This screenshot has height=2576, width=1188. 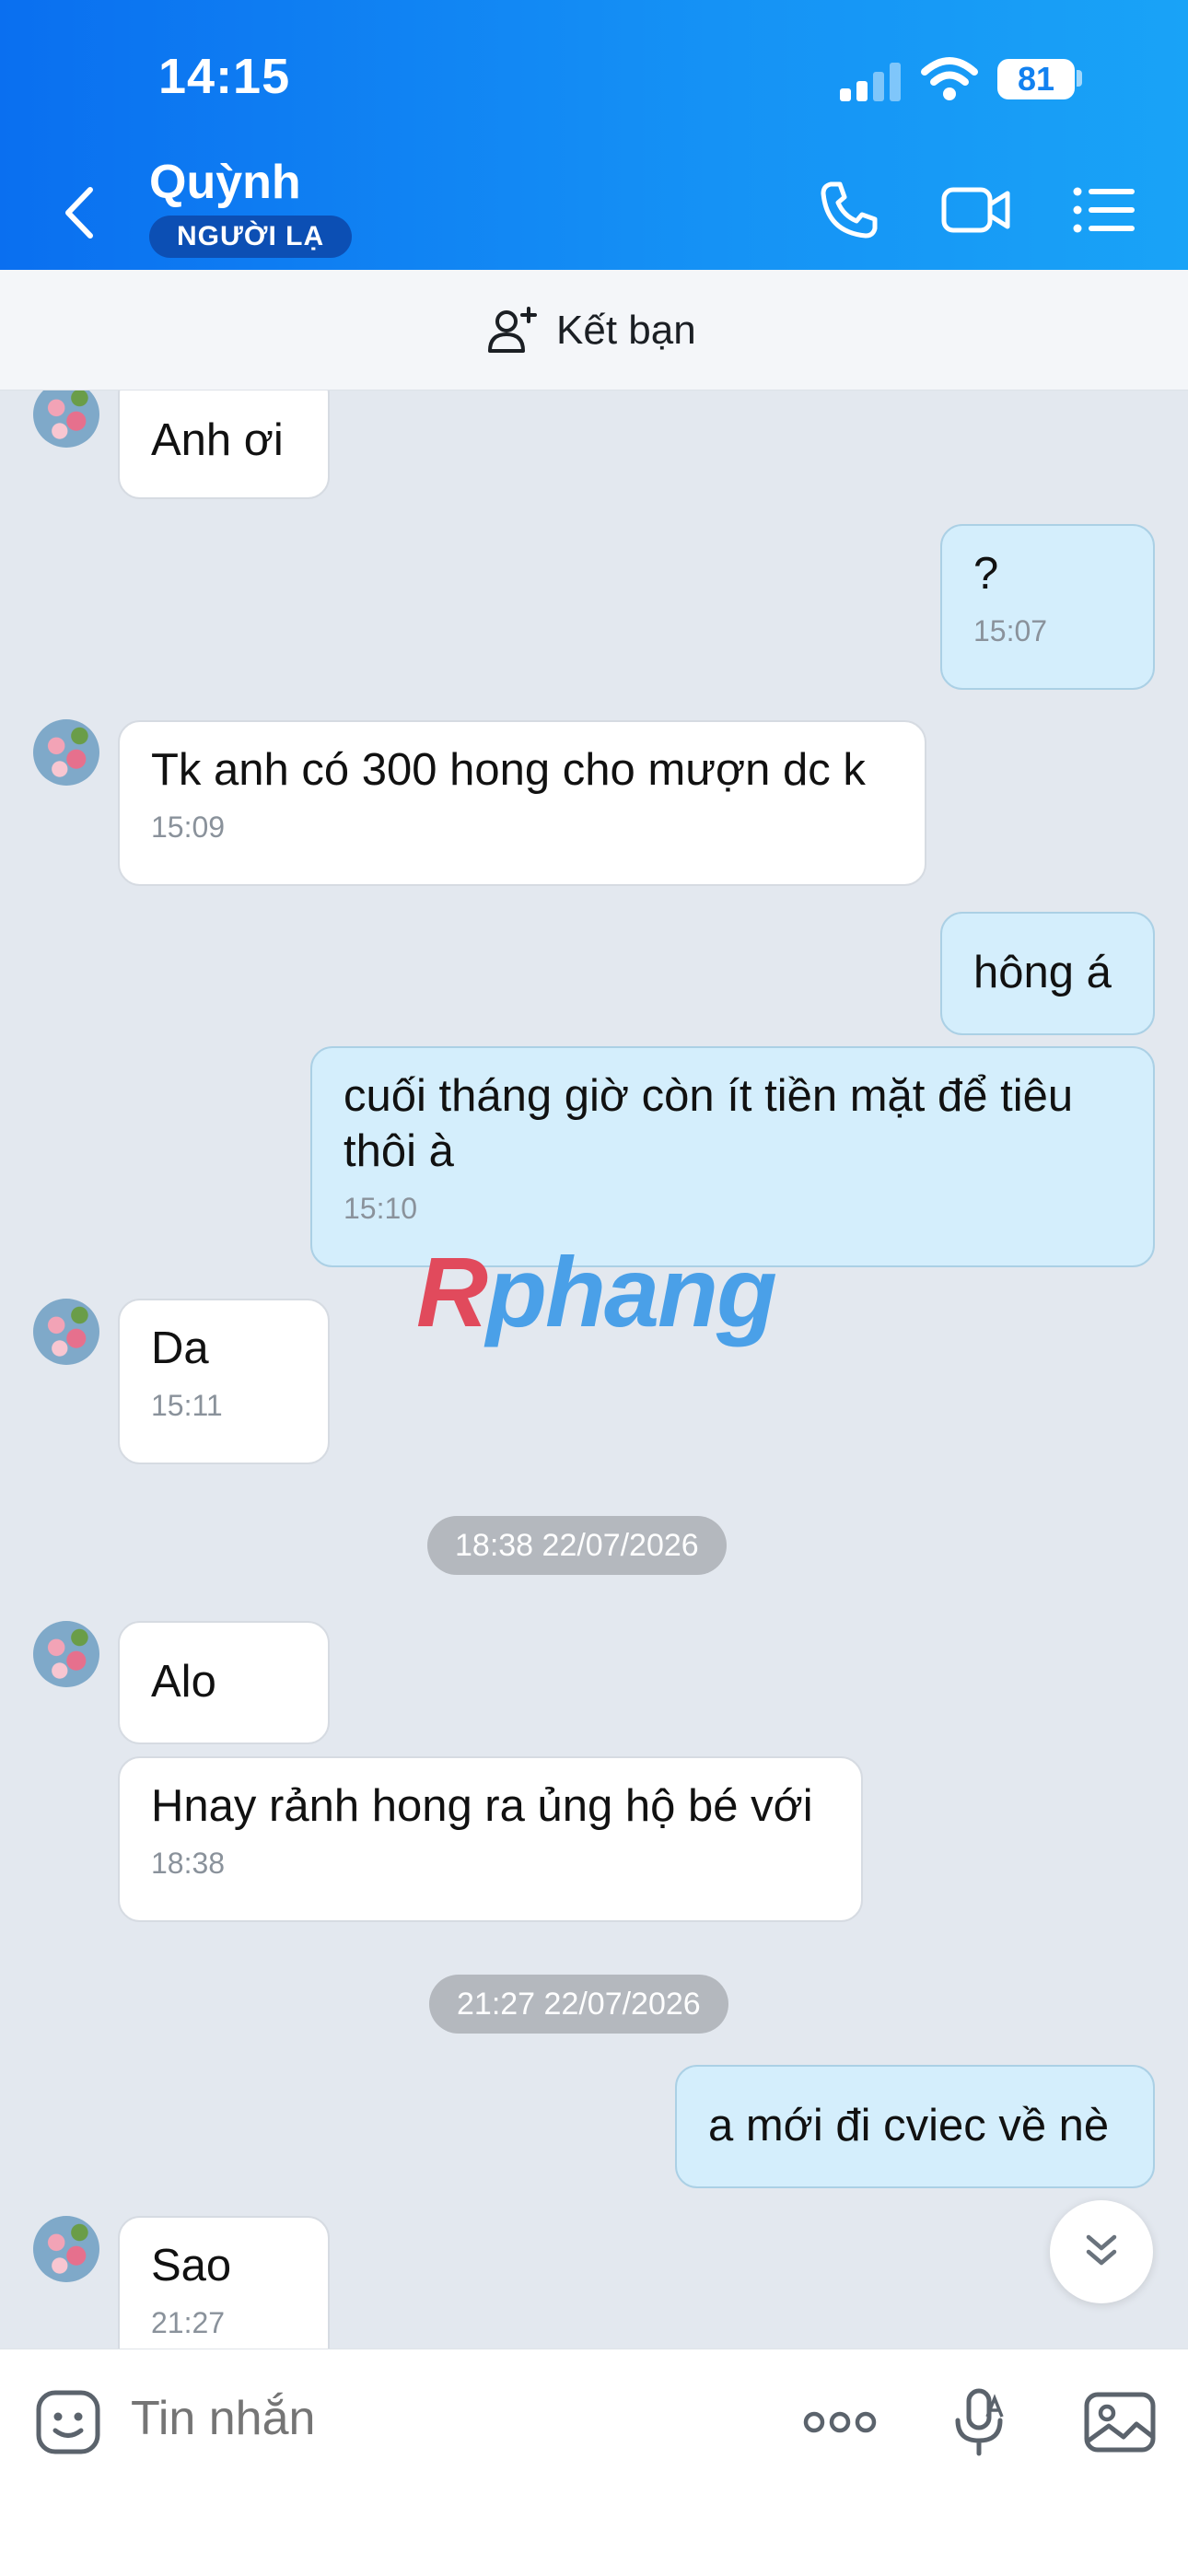 I want to click on cellular-signal-icon, so click(x=871, y=81).